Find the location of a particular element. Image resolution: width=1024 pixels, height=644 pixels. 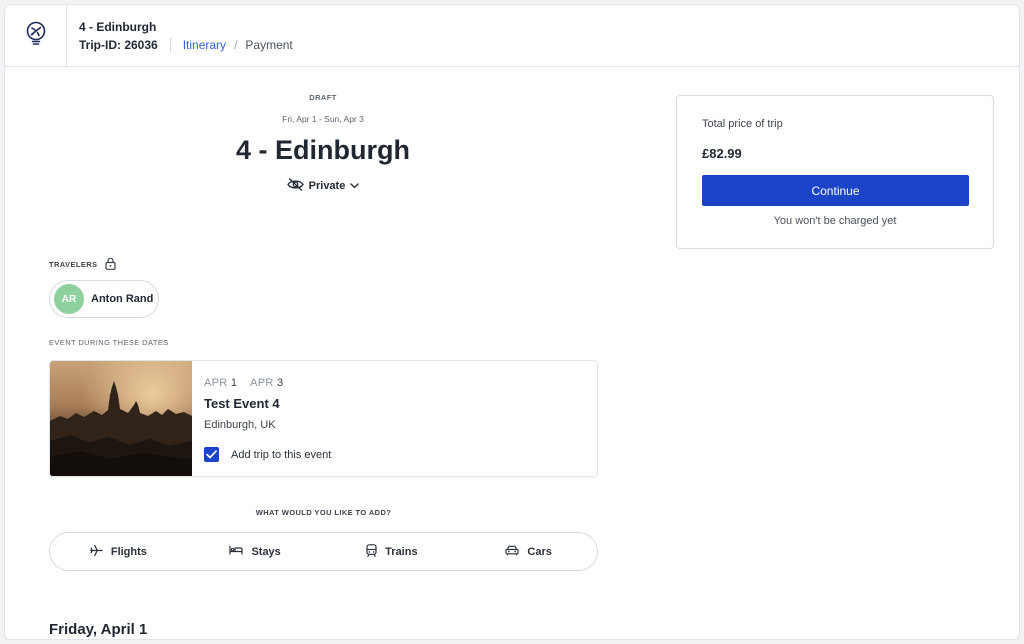

add-to-event-checkbox: Add trip to this event is located at coordinates (267, 454).